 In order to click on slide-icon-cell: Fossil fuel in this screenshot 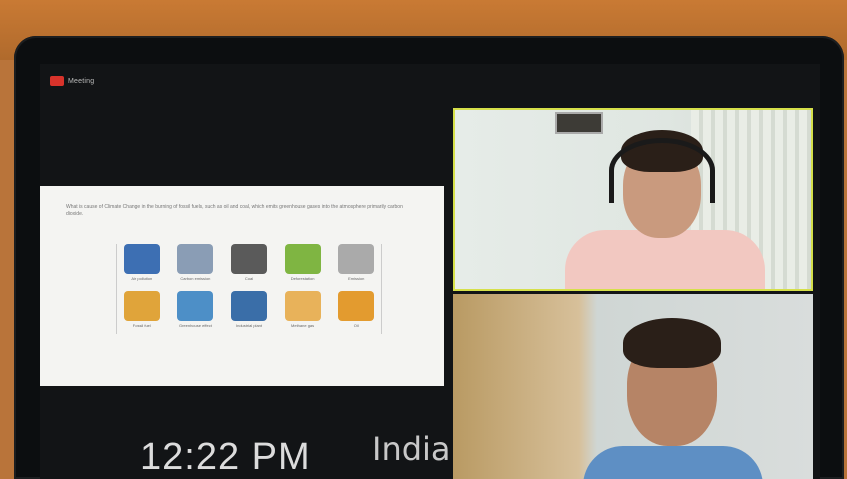, I will do `click(142, 312)`.